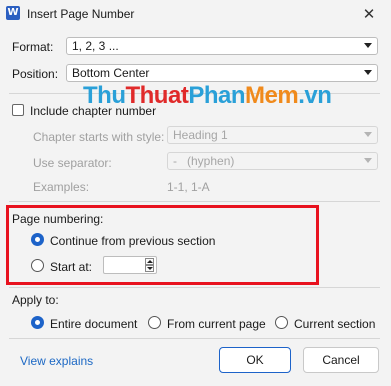 This screenshot has height=386, width=391. I want to click on continue-label: Continue from previous section, so click(133, 241).